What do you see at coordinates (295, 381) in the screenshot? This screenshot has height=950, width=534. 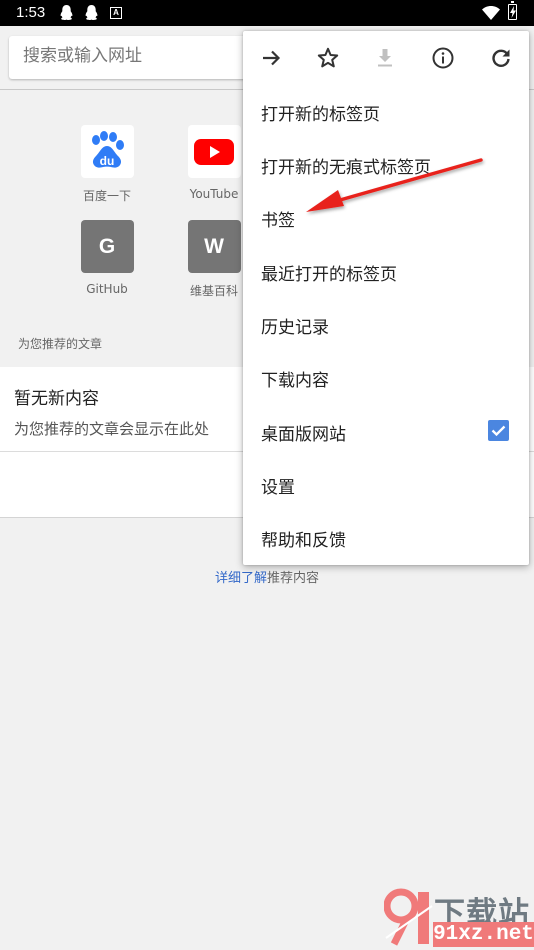 I see `menu-item-label: 下载内容` at bounding box center [295, 381].